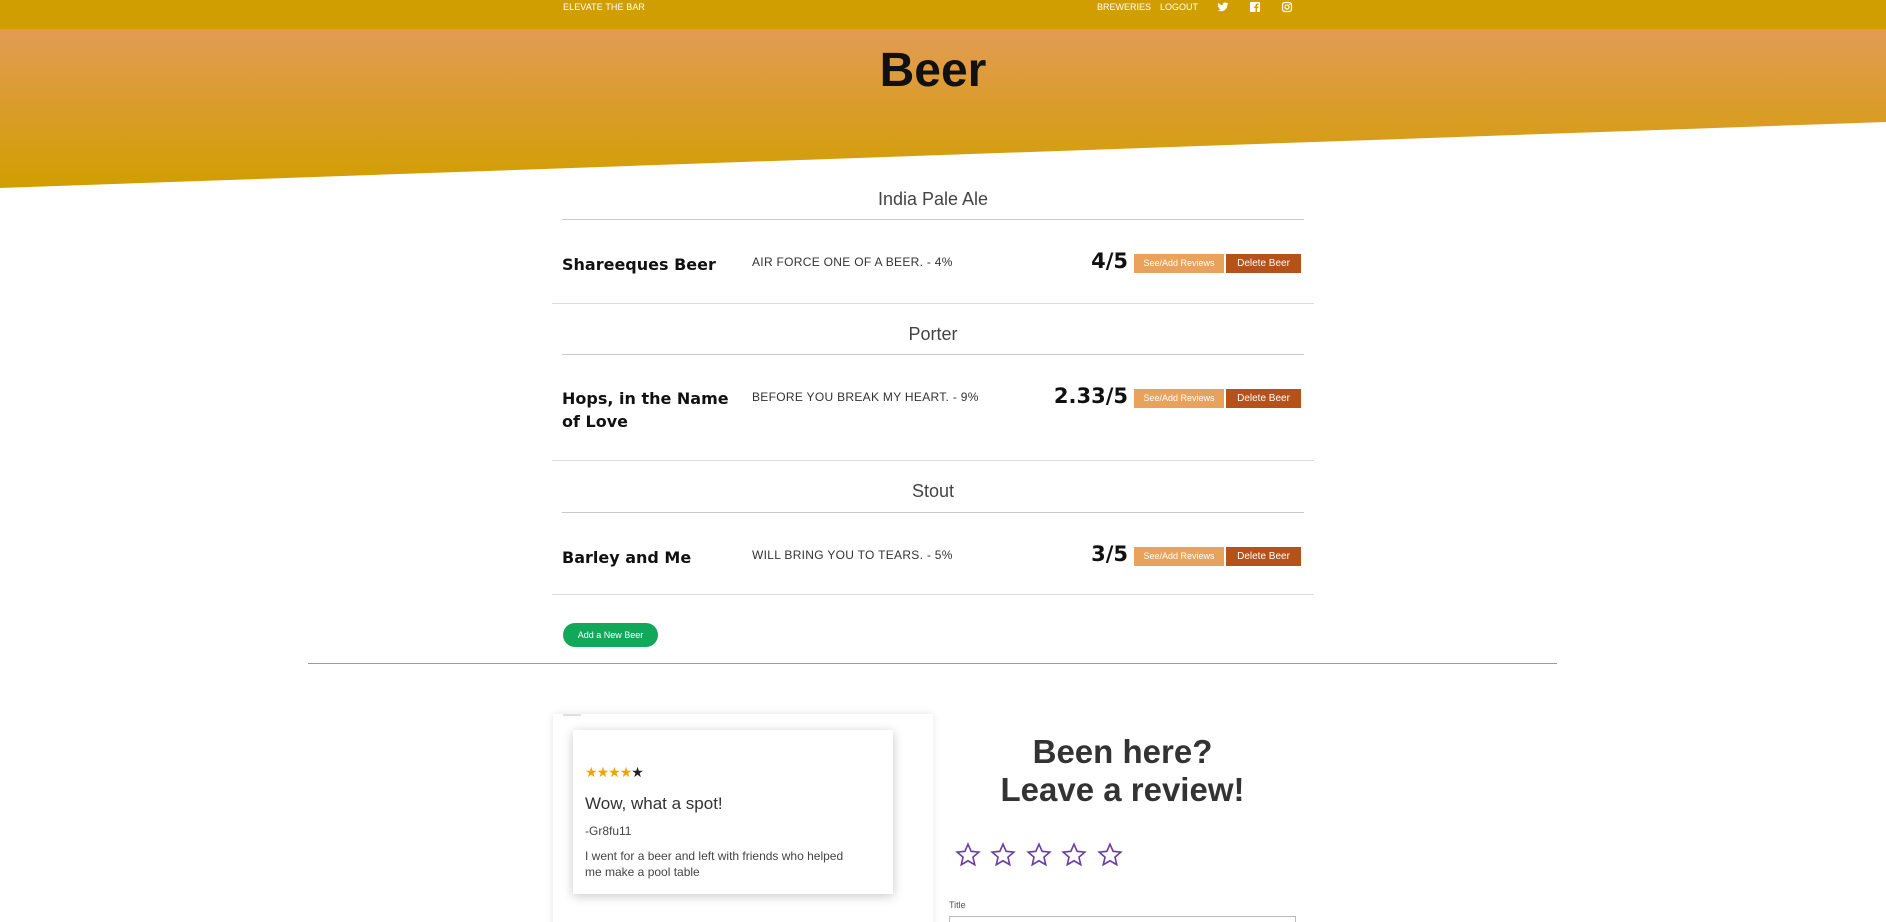  What do you see at coordinates (968, 855) in the screenshot?
I see `rate-star-1-icon` at bounding box center [968, 855].